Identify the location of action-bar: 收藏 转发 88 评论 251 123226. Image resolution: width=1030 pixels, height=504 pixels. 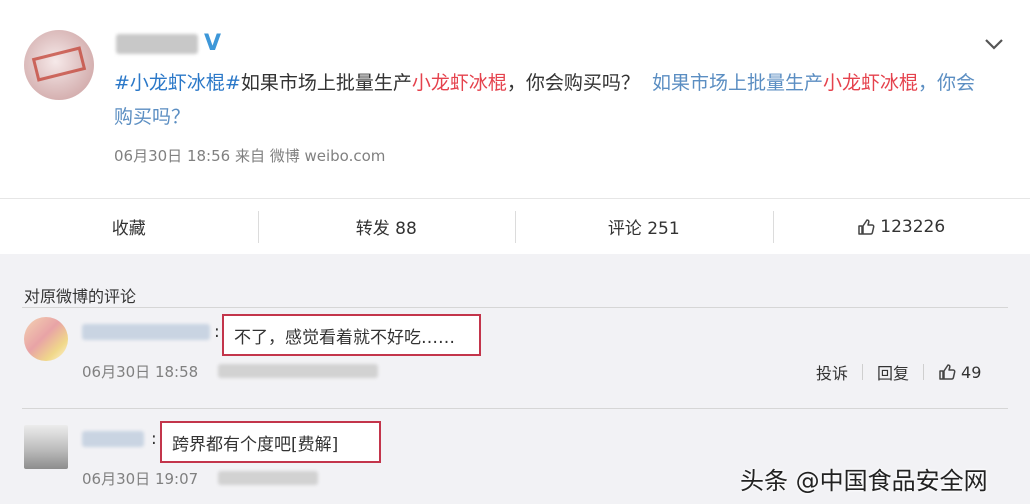
(515, 226).